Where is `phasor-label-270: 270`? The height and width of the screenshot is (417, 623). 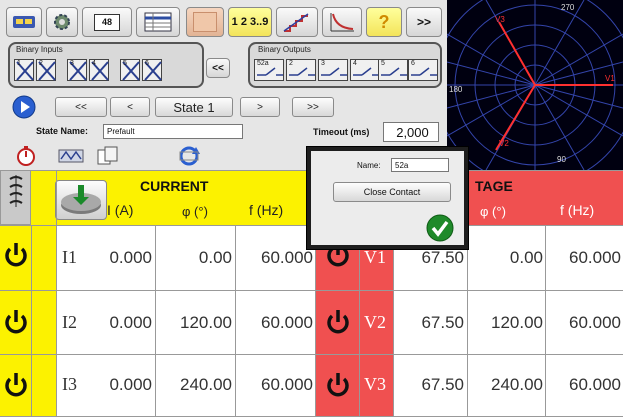
phasor-label-270: 270 is located at coordinates (568, 7).